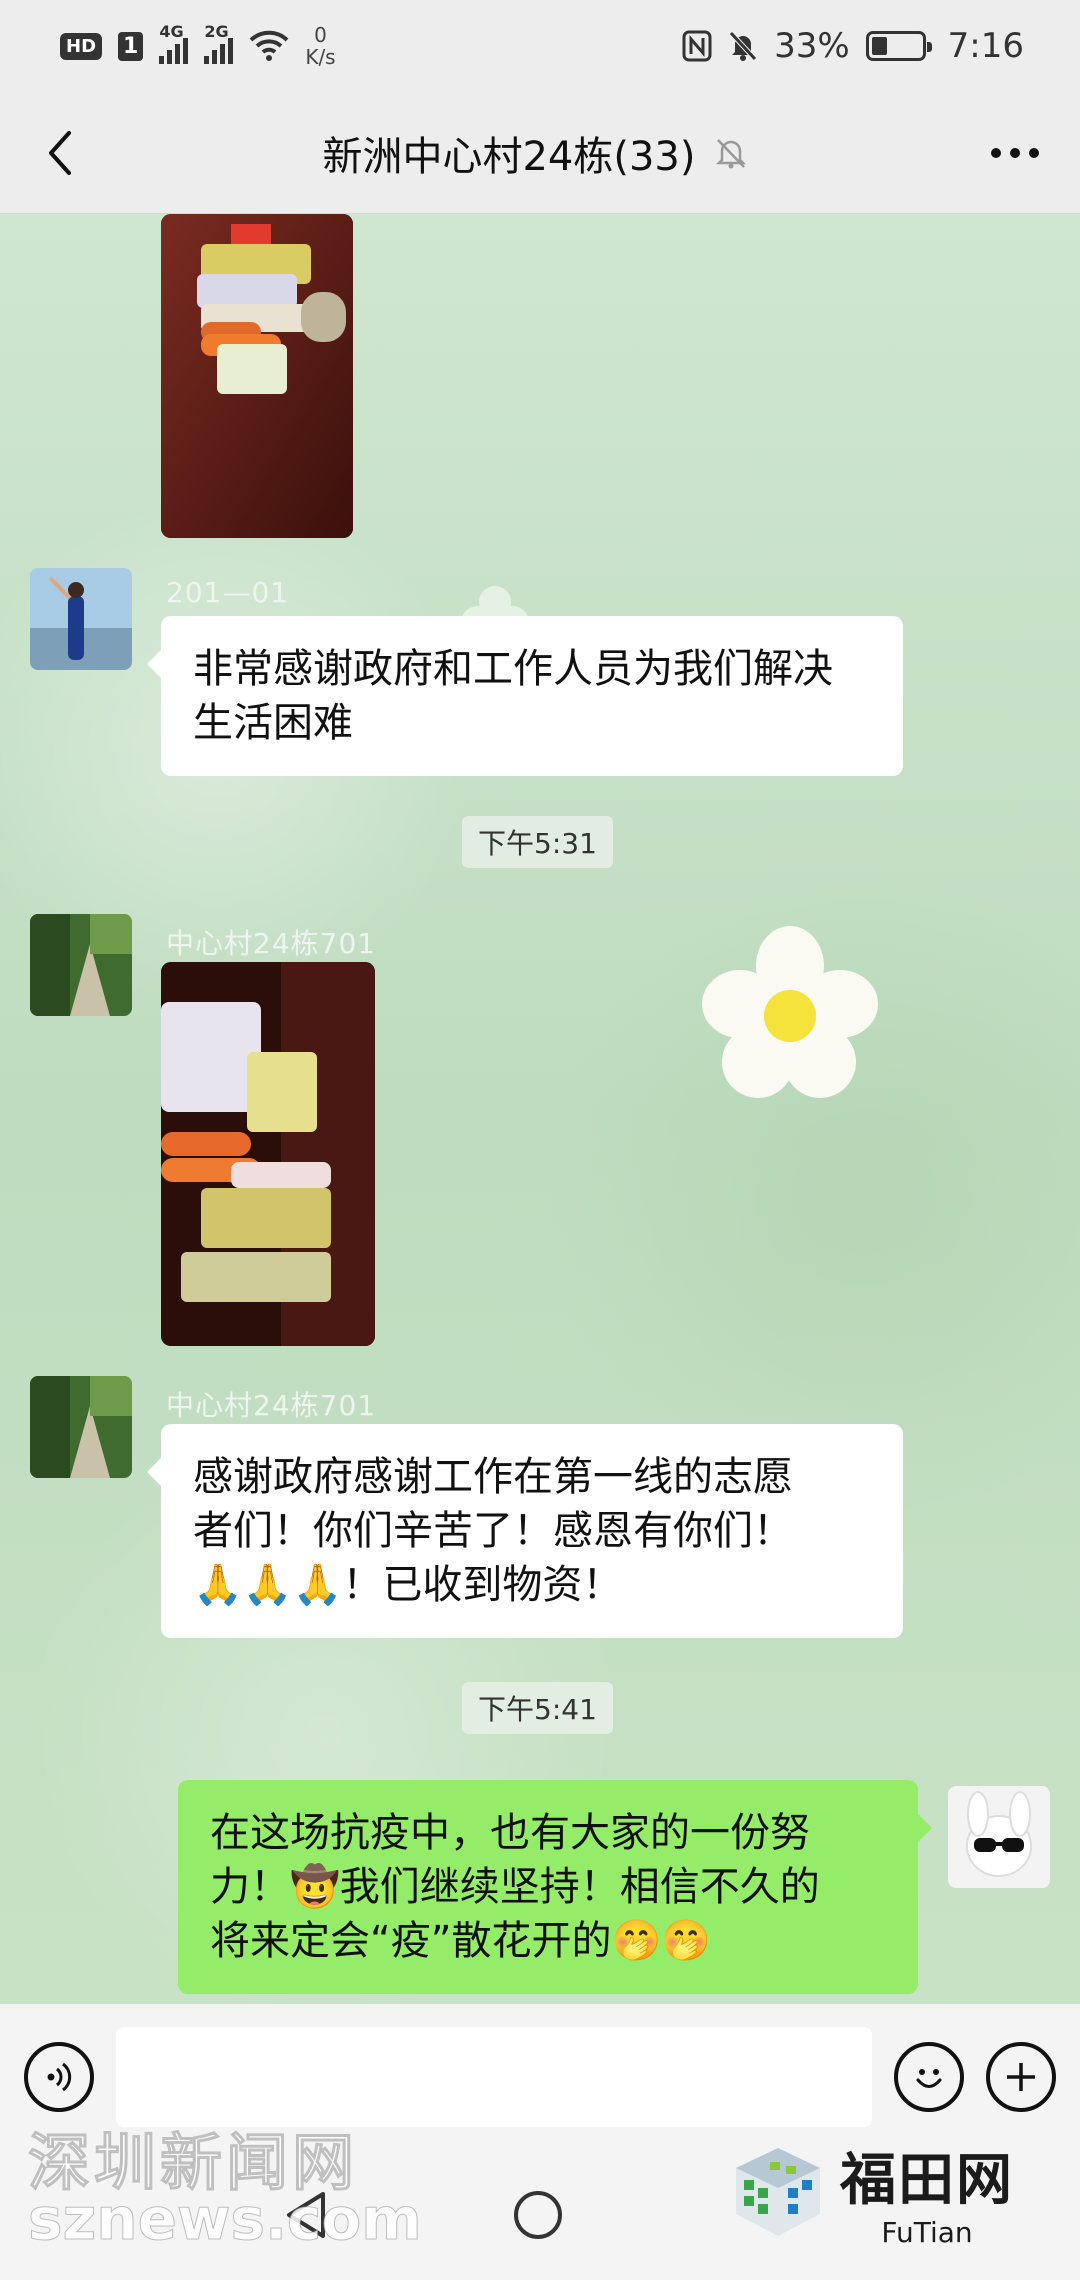 The height and width of the screenshot is (2280, 1080). I want to click on status-right-group: 33% 7:16, so click(853, 46).